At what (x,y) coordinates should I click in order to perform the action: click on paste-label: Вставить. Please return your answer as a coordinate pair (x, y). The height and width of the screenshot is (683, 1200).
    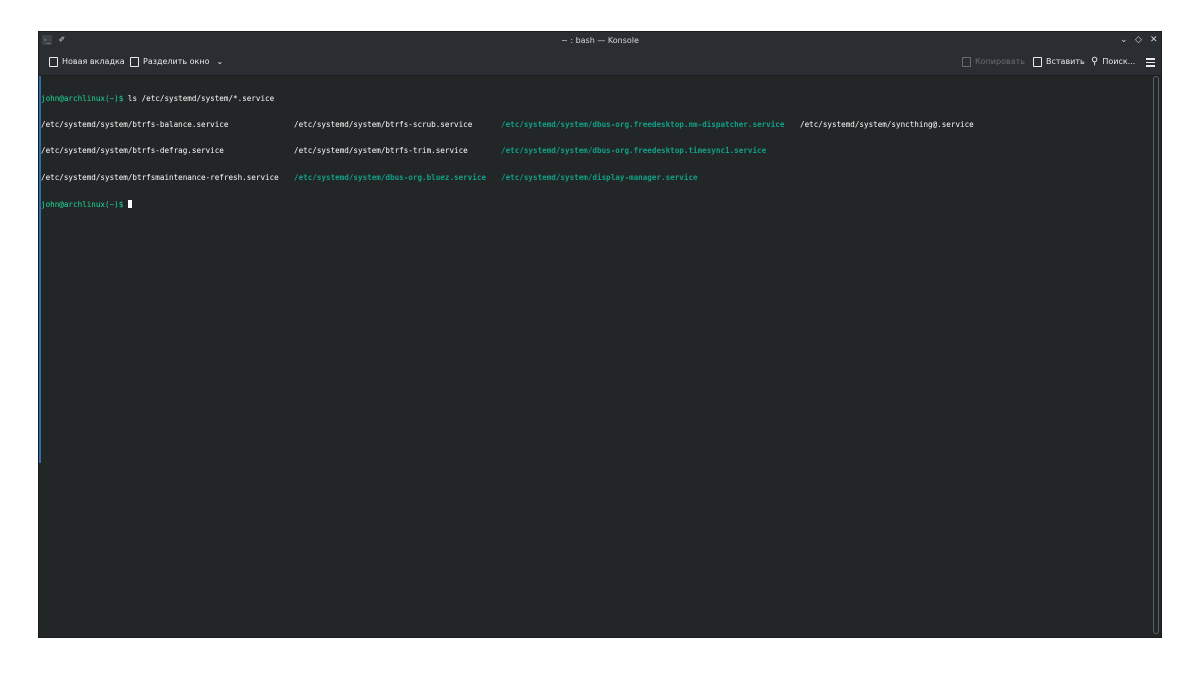
    Looking at the image, I should click on (1065, 61).